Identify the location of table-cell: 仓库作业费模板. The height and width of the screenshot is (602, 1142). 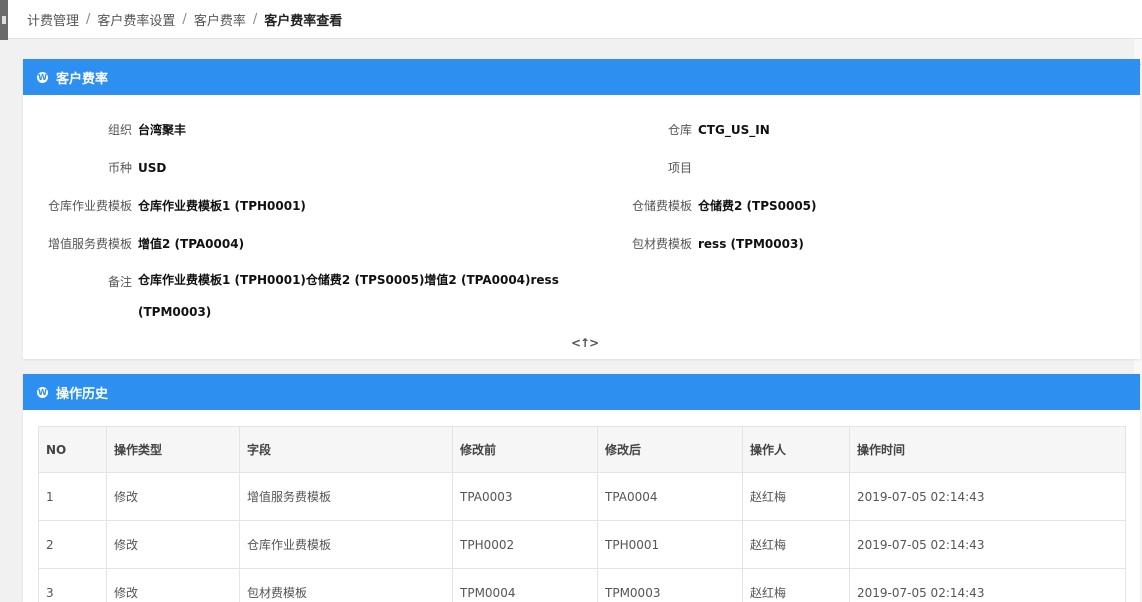
(346, 544).